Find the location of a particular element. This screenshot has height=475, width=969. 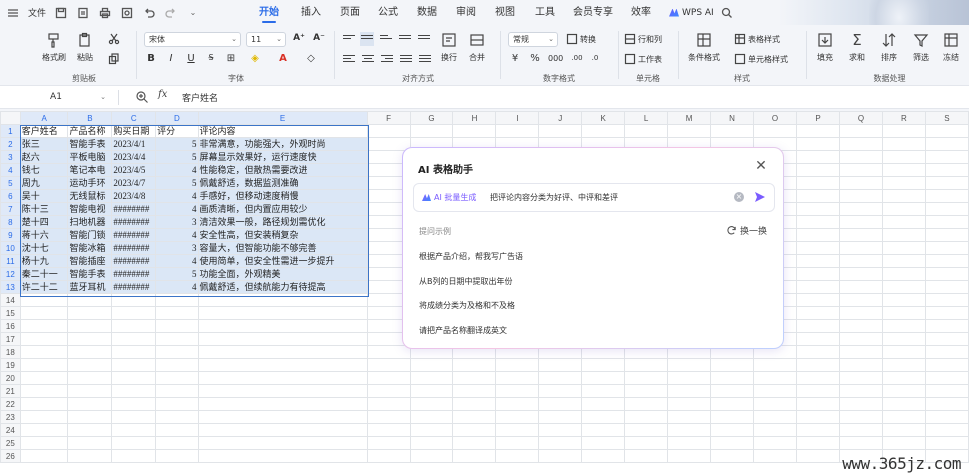

undo-icon is located at coordinates (149, 13).